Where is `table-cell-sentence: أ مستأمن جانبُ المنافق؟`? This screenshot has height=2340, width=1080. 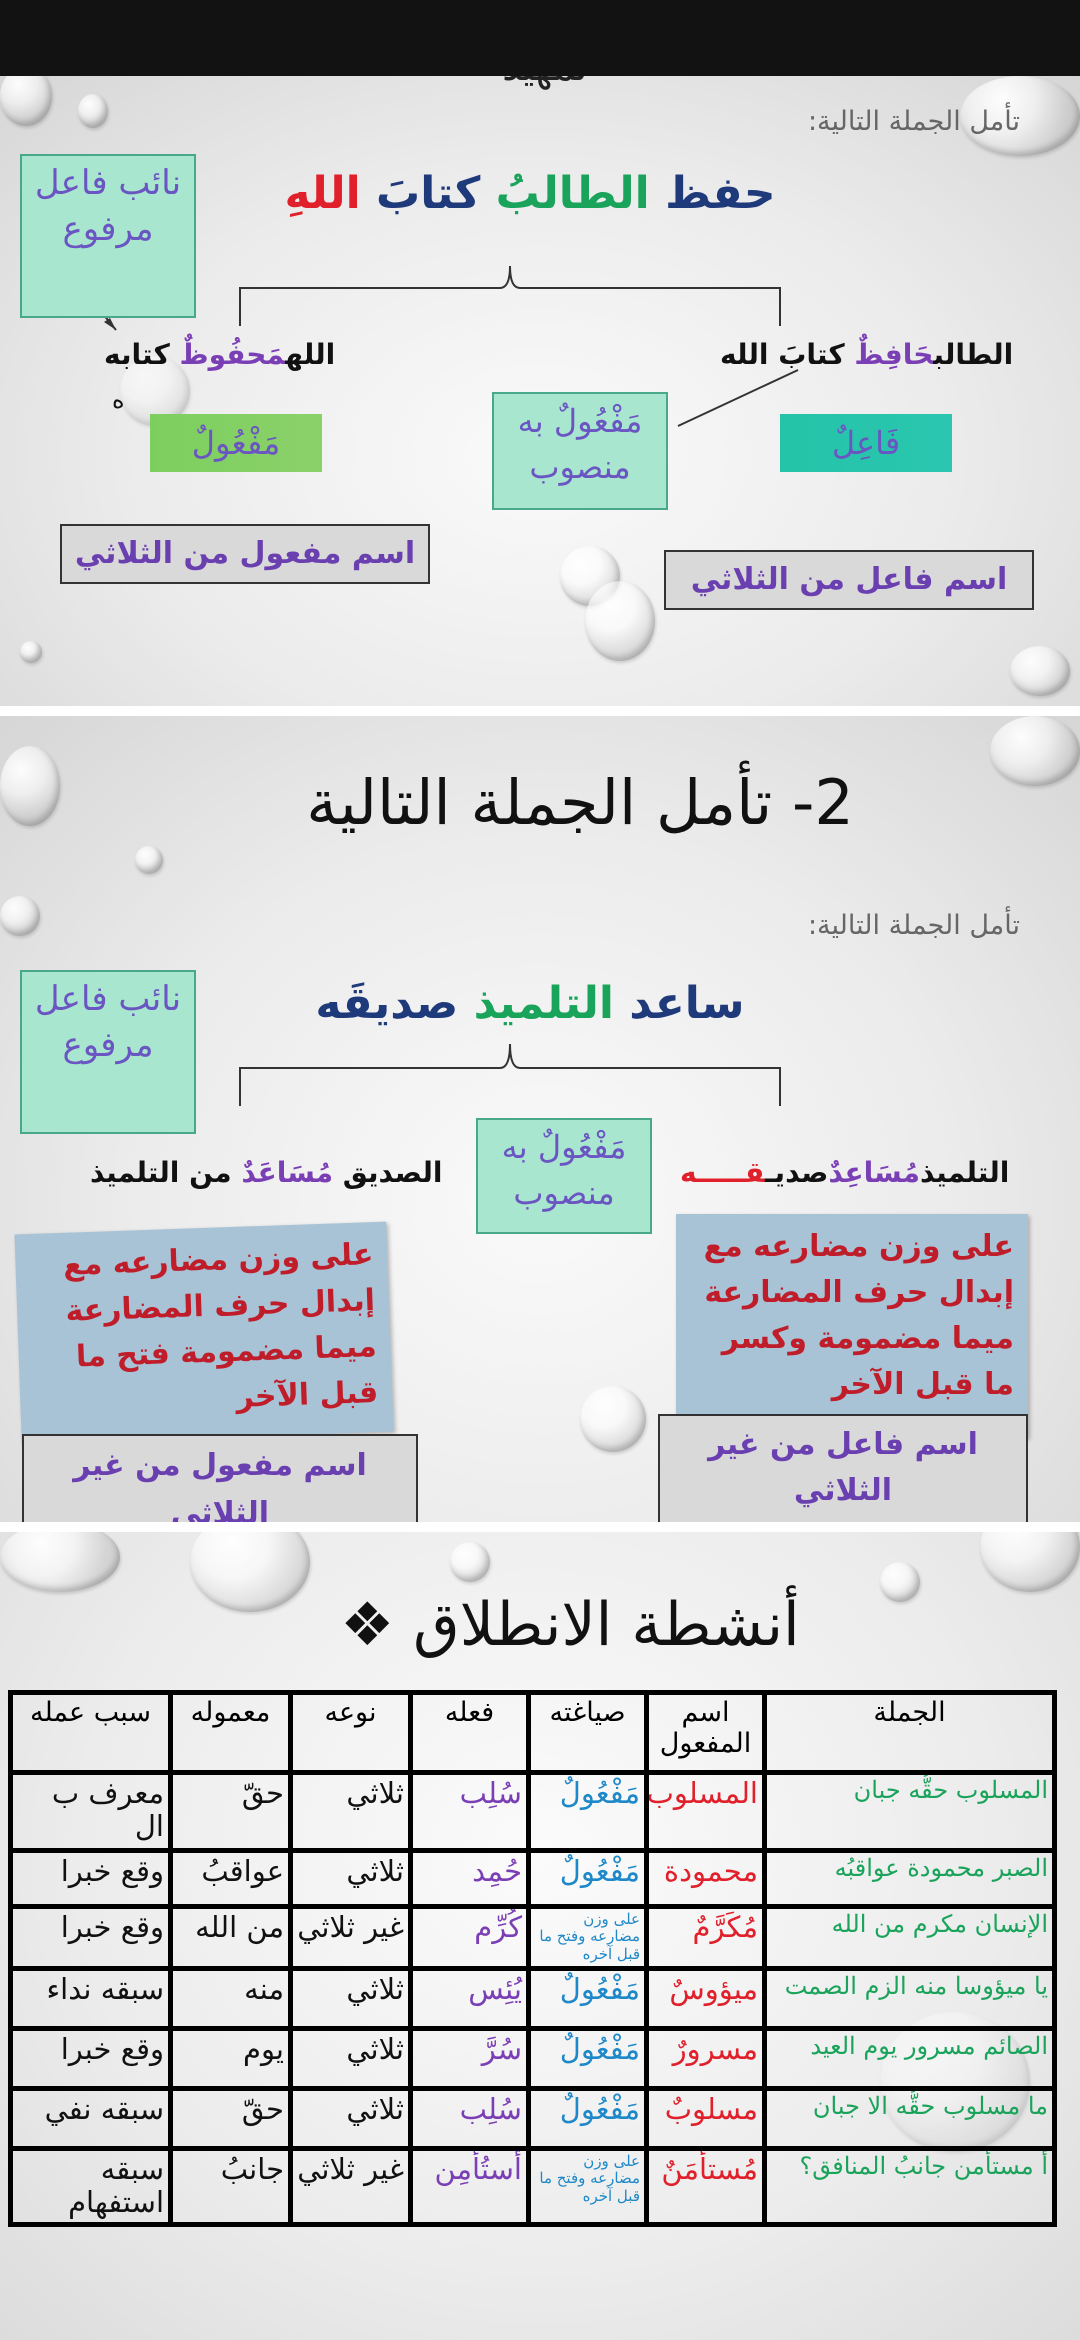 table-cell-sentence: أ مستأمن جانبُ المنافق؟ is located at coordinates (909, 2186).